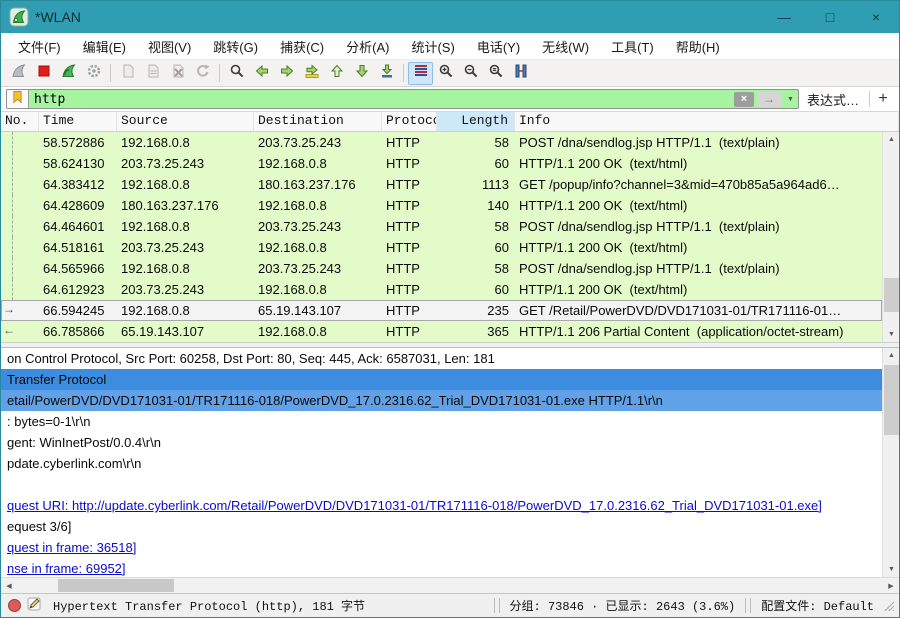 The image size is (900, 618). Describe the element at coordinates (890, 237) in the screenshot. I see `packet-list-scrollbar: ▲ ▼` at that location.